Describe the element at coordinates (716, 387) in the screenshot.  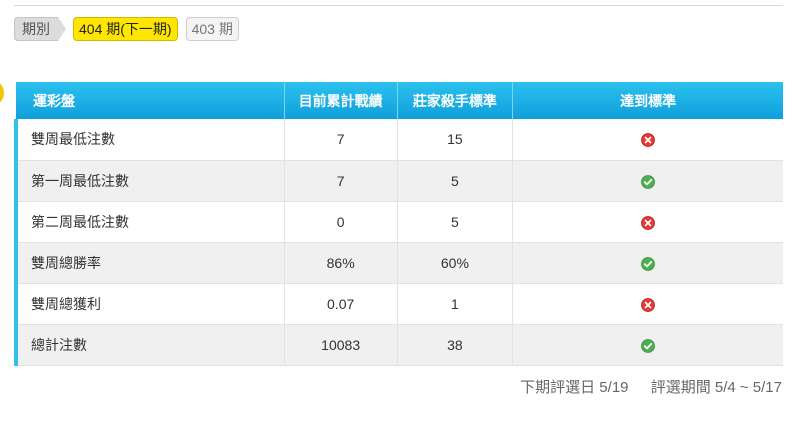
I see `review-period: 評選期間 5/4 ~ 5/17` at that location.